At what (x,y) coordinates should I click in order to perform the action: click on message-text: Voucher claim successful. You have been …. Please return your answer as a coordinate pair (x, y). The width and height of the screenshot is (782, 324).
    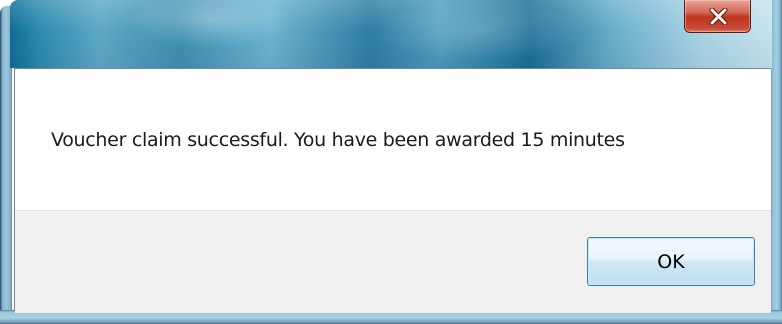
    Looking at the image, I should click on (338, 140).